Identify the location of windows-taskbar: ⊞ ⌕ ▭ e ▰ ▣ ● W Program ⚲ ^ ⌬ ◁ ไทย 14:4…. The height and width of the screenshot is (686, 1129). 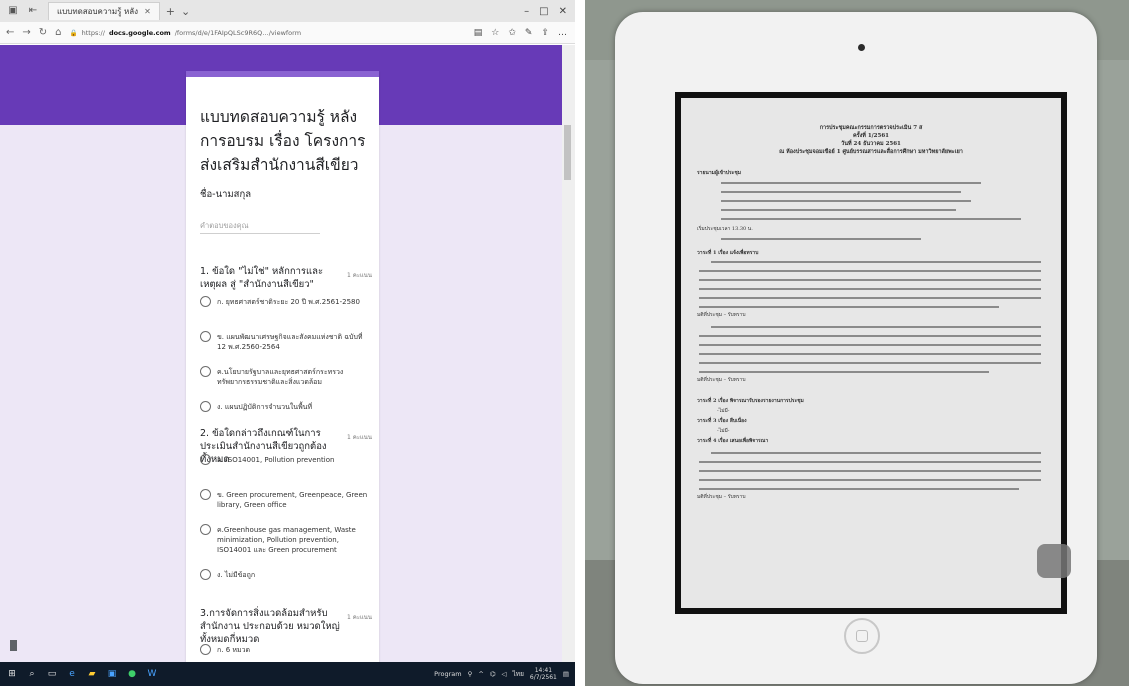
(287, 674).